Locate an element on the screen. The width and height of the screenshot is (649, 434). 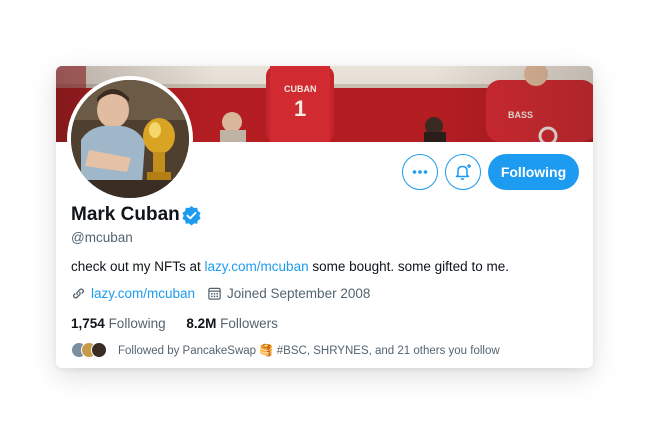
bio-text-suffix: some bought. some gifted to me. is located at coordinates (408, 266).